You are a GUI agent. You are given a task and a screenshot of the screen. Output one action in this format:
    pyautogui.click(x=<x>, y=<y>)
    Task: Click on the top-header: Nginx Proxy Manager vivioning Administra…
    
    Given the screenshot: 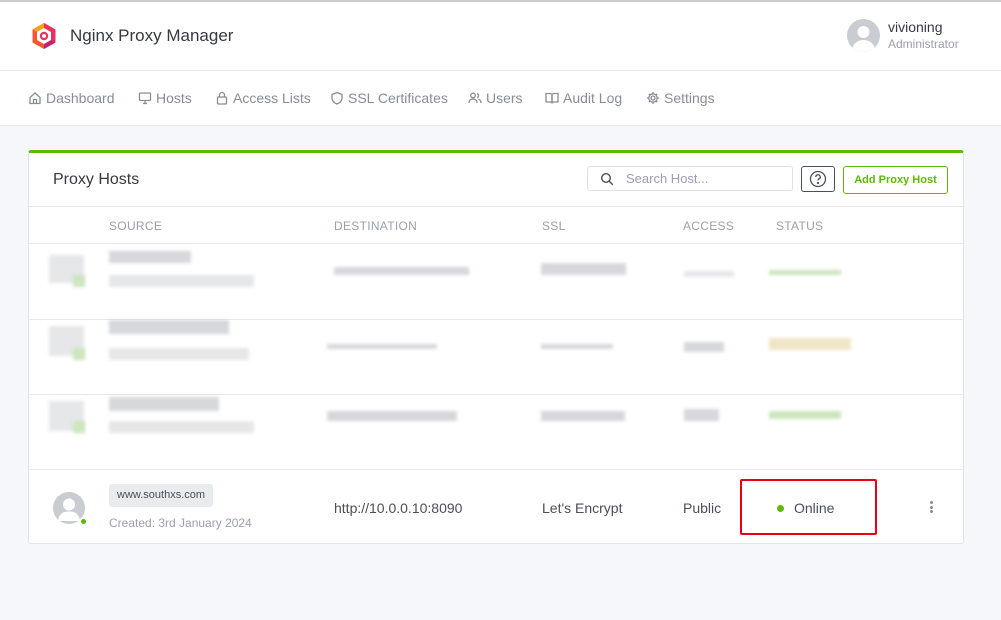 What is the action you would take?
    pyautogui.click(x=500, y=35)
    